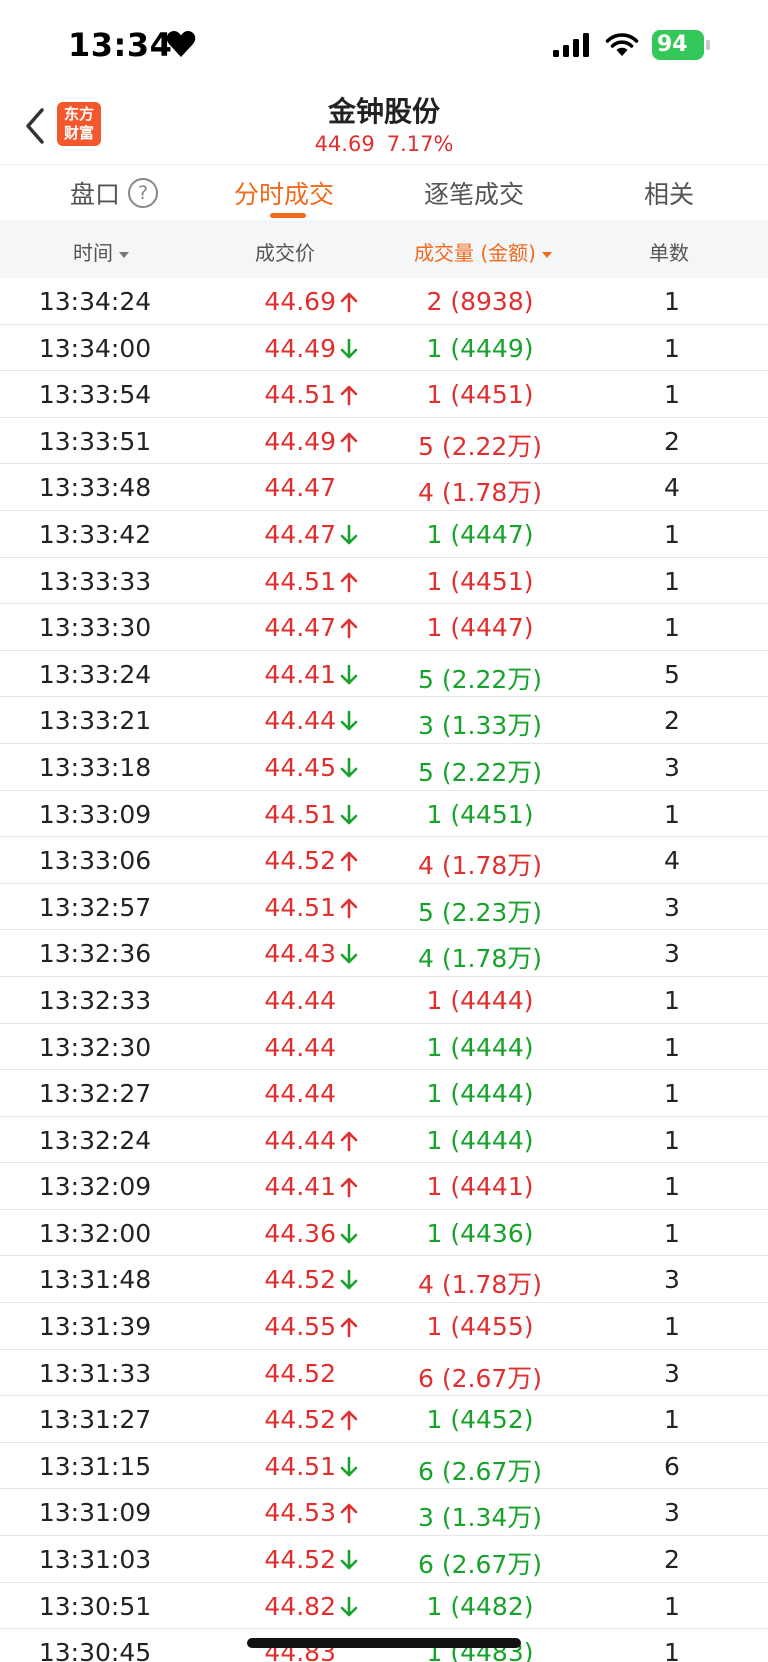 This screenshot has height=1662, width=768. Describe the element at coordinates (384, 1000) in the screenshot. I see `trade-row: 13:32:33 44.44 1 (4444) 1` at that location.